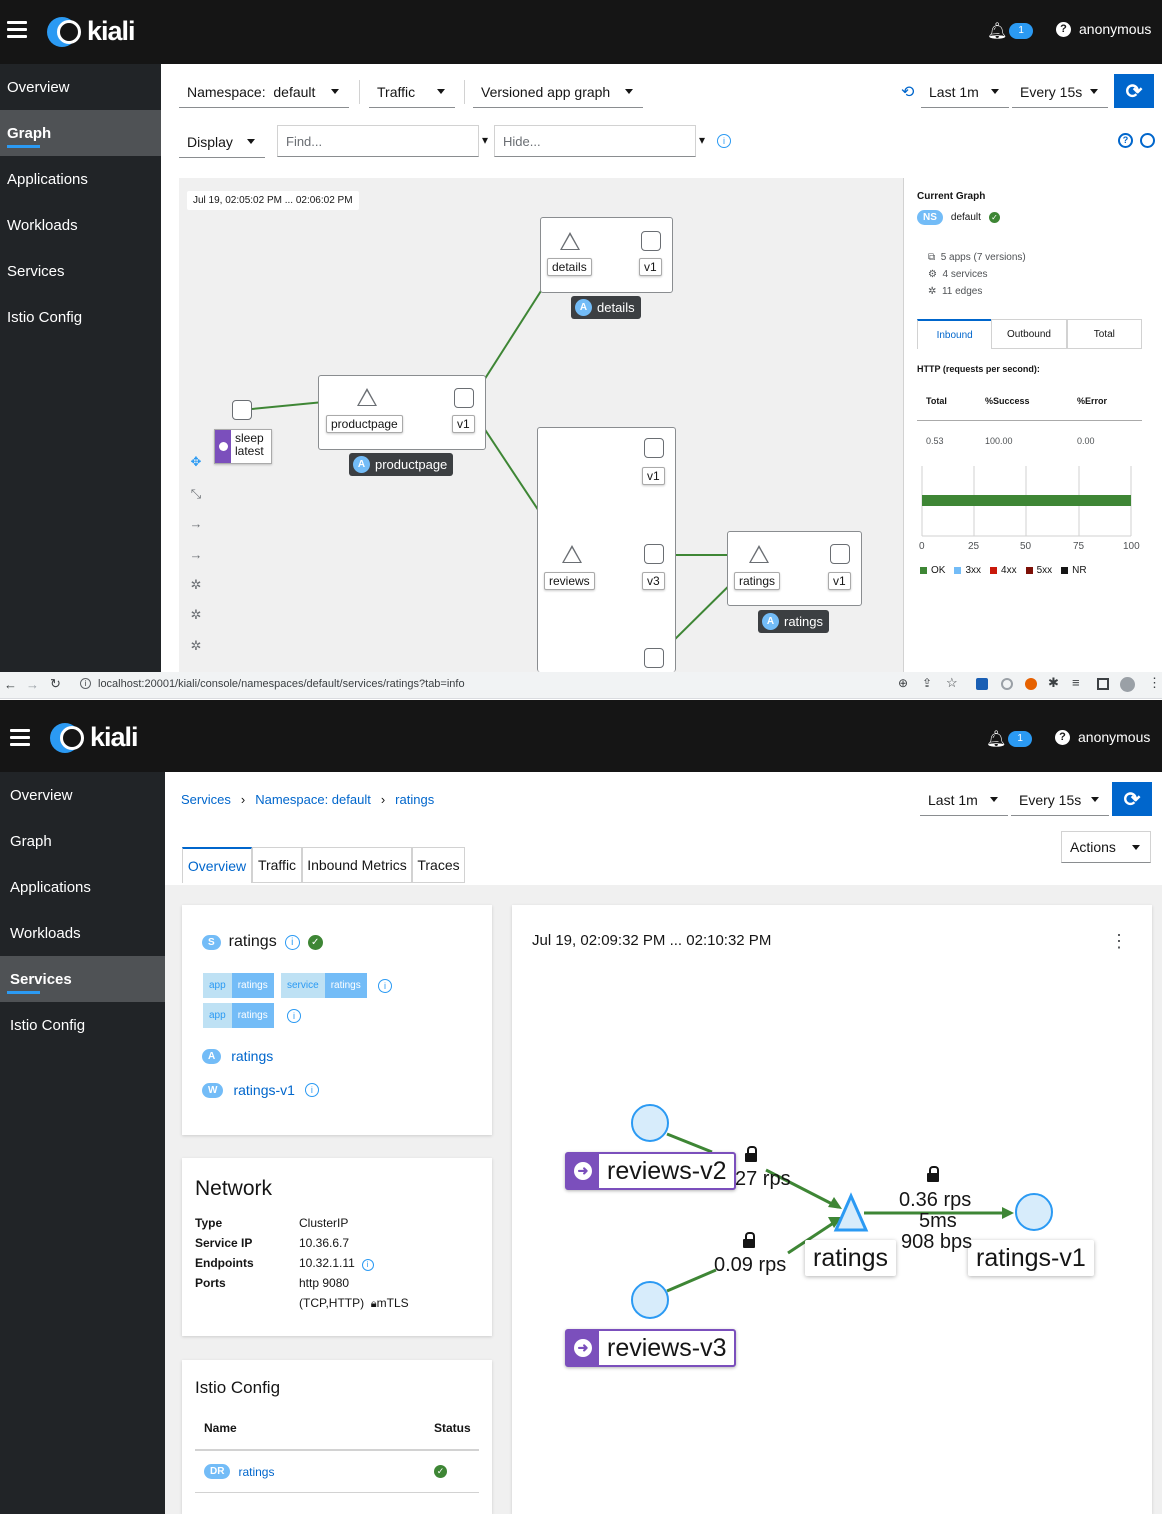 The width and height of the screenshot is (1162, 1514). What do you see at coordinates (651, 1171) in the screenshot?
I see `reviews-v2-label: ➜ reviews-v2` at bounding box center [651, 1171].